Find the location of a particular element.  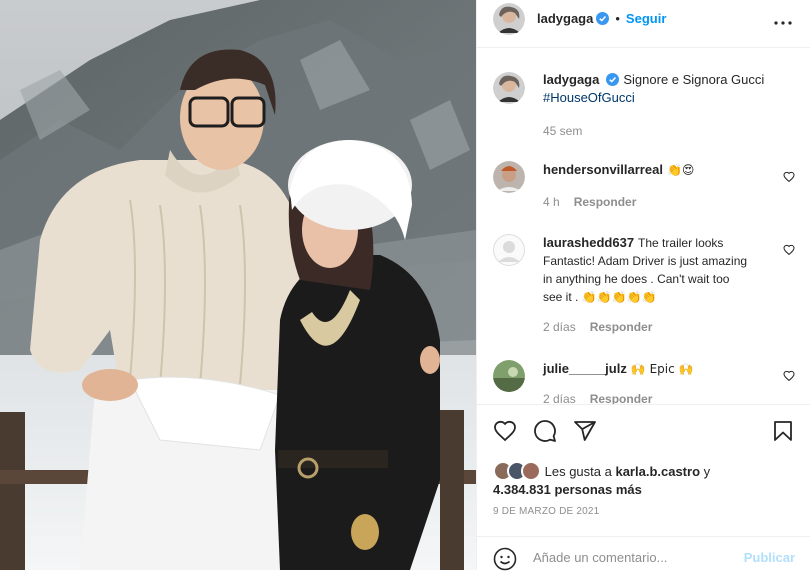

heart-icon is located at coordinates (505, 431).